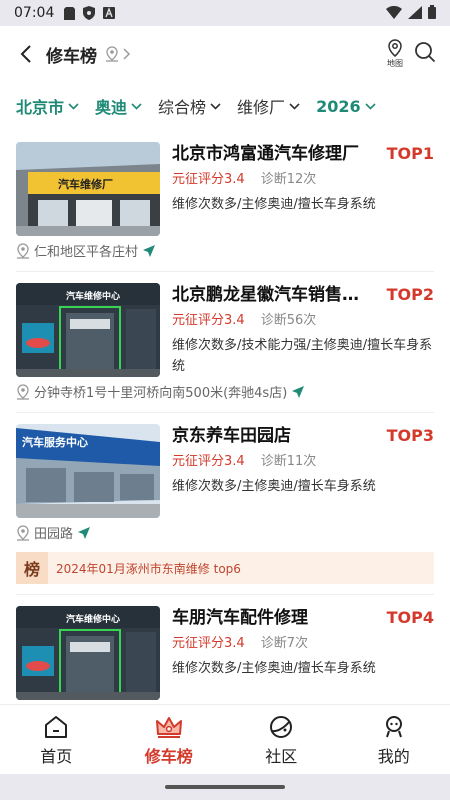 The image size is (450, 800). Describe the element at coordinates (34, 13) in the screenshot. I see `status-time: 07:04` at that location.